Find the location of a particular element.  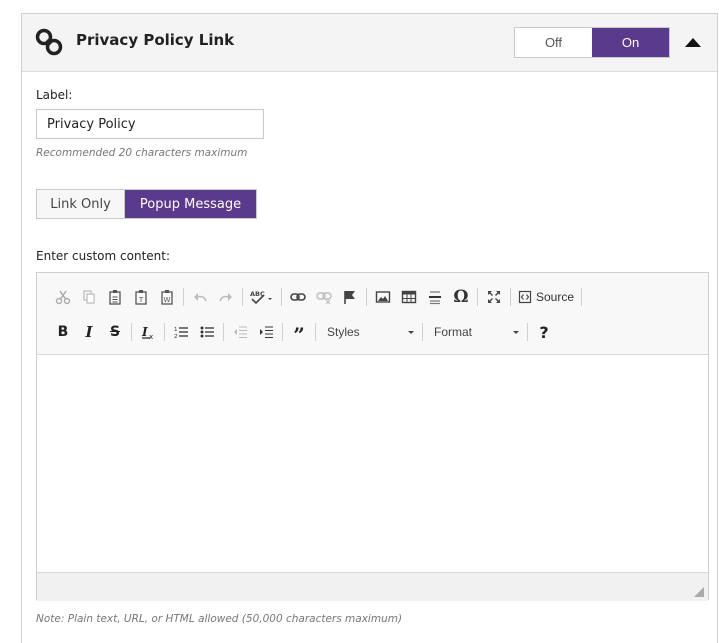

outdent-icon is located at coordinates (240, 332).